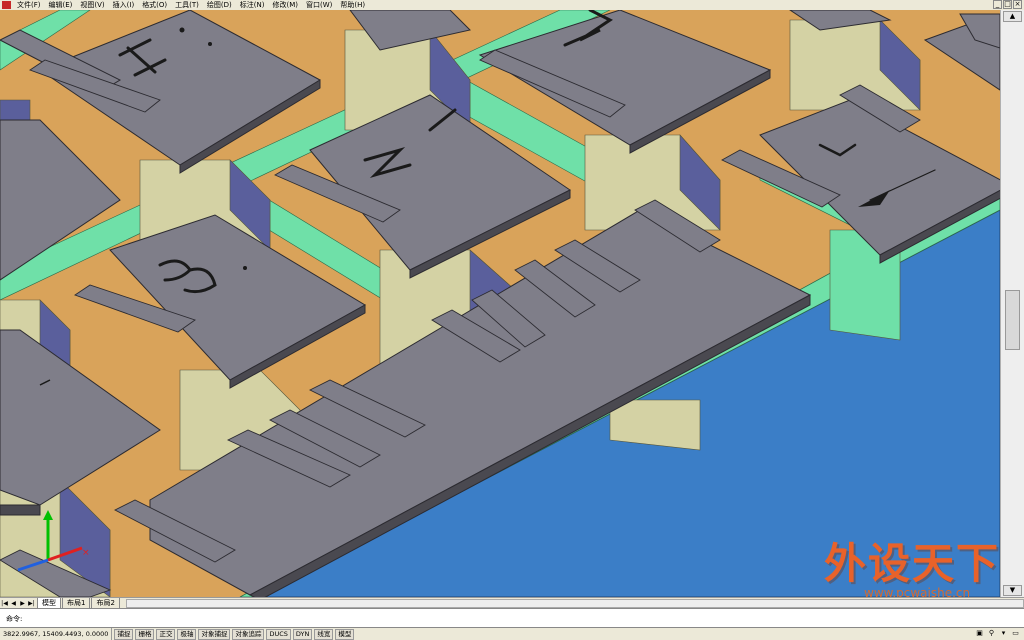 This screenshot has width=1024, height=640. I want to click on window-controls: _ □ ×, so click(1007, 4).